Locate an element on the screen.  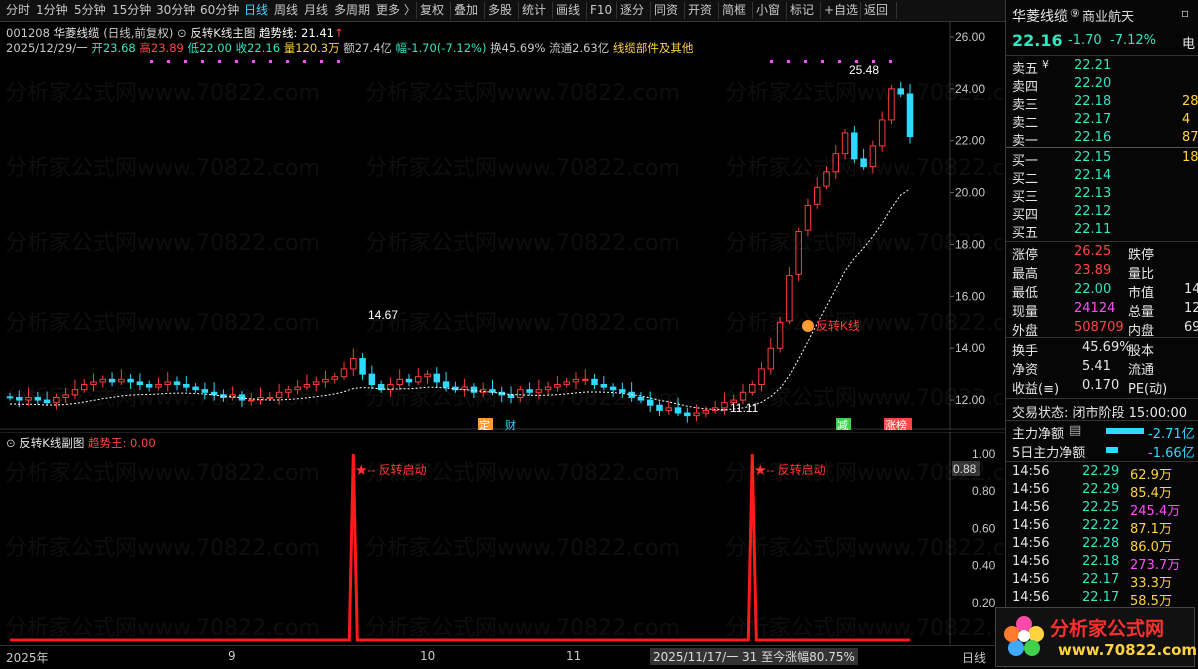
toolbar-item: 周线 is located at coordinates (286, 10).